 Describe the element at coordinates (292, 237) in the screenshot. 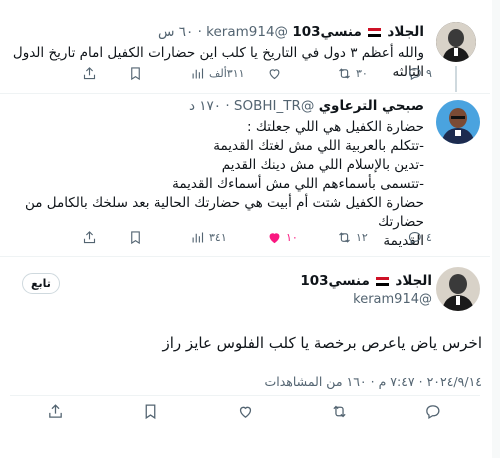

I see `like-count: ١٠` at that location.